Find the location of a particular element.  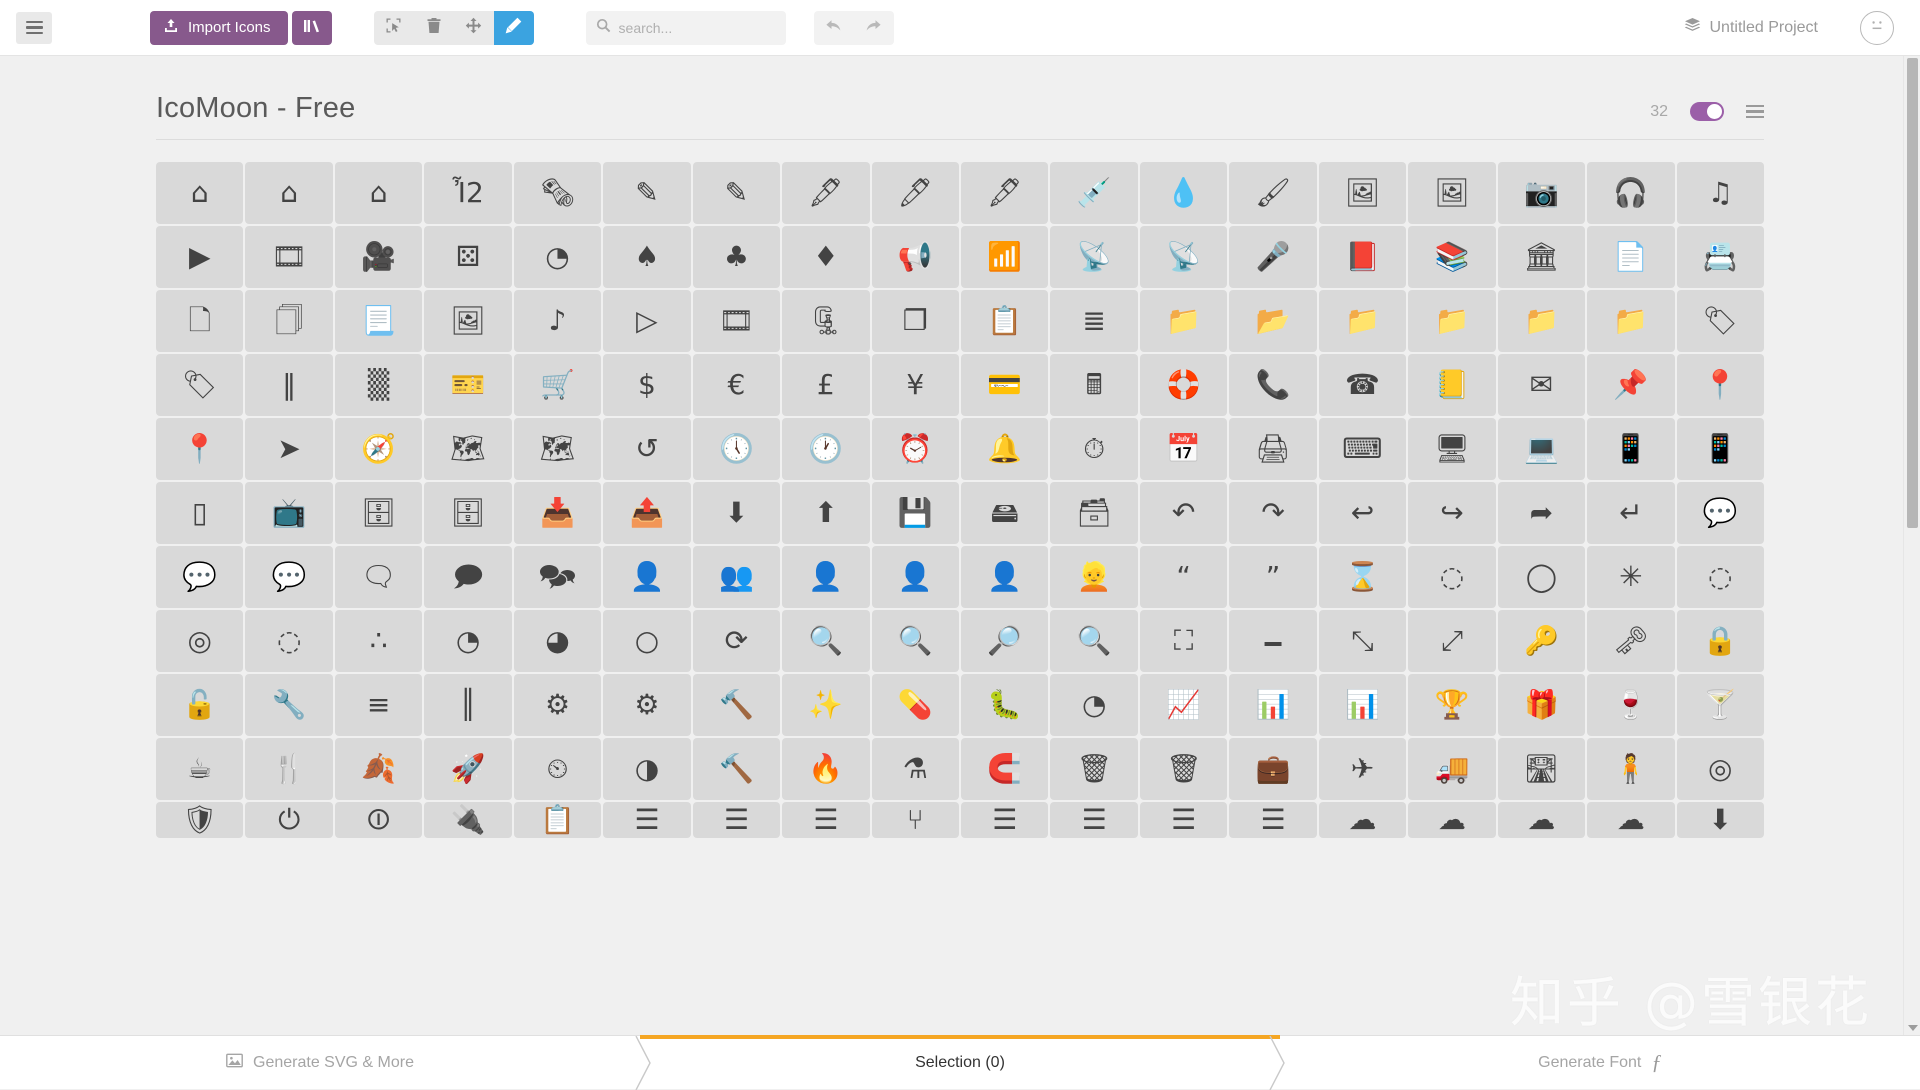

main-menu-button is located at coordinates (34, 28).